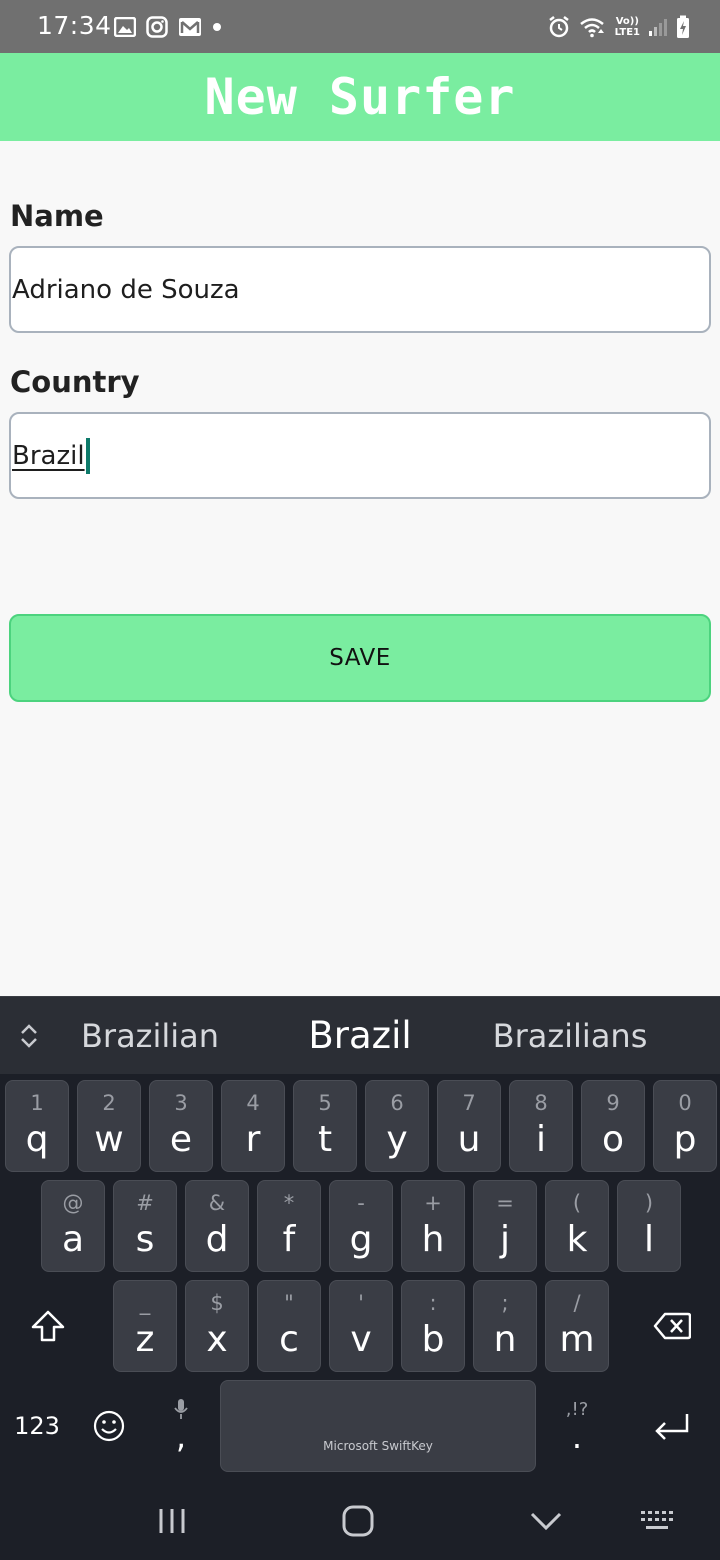 The image size is (720, 1560). I want to click on key-hint: =, so click(505, 1203).